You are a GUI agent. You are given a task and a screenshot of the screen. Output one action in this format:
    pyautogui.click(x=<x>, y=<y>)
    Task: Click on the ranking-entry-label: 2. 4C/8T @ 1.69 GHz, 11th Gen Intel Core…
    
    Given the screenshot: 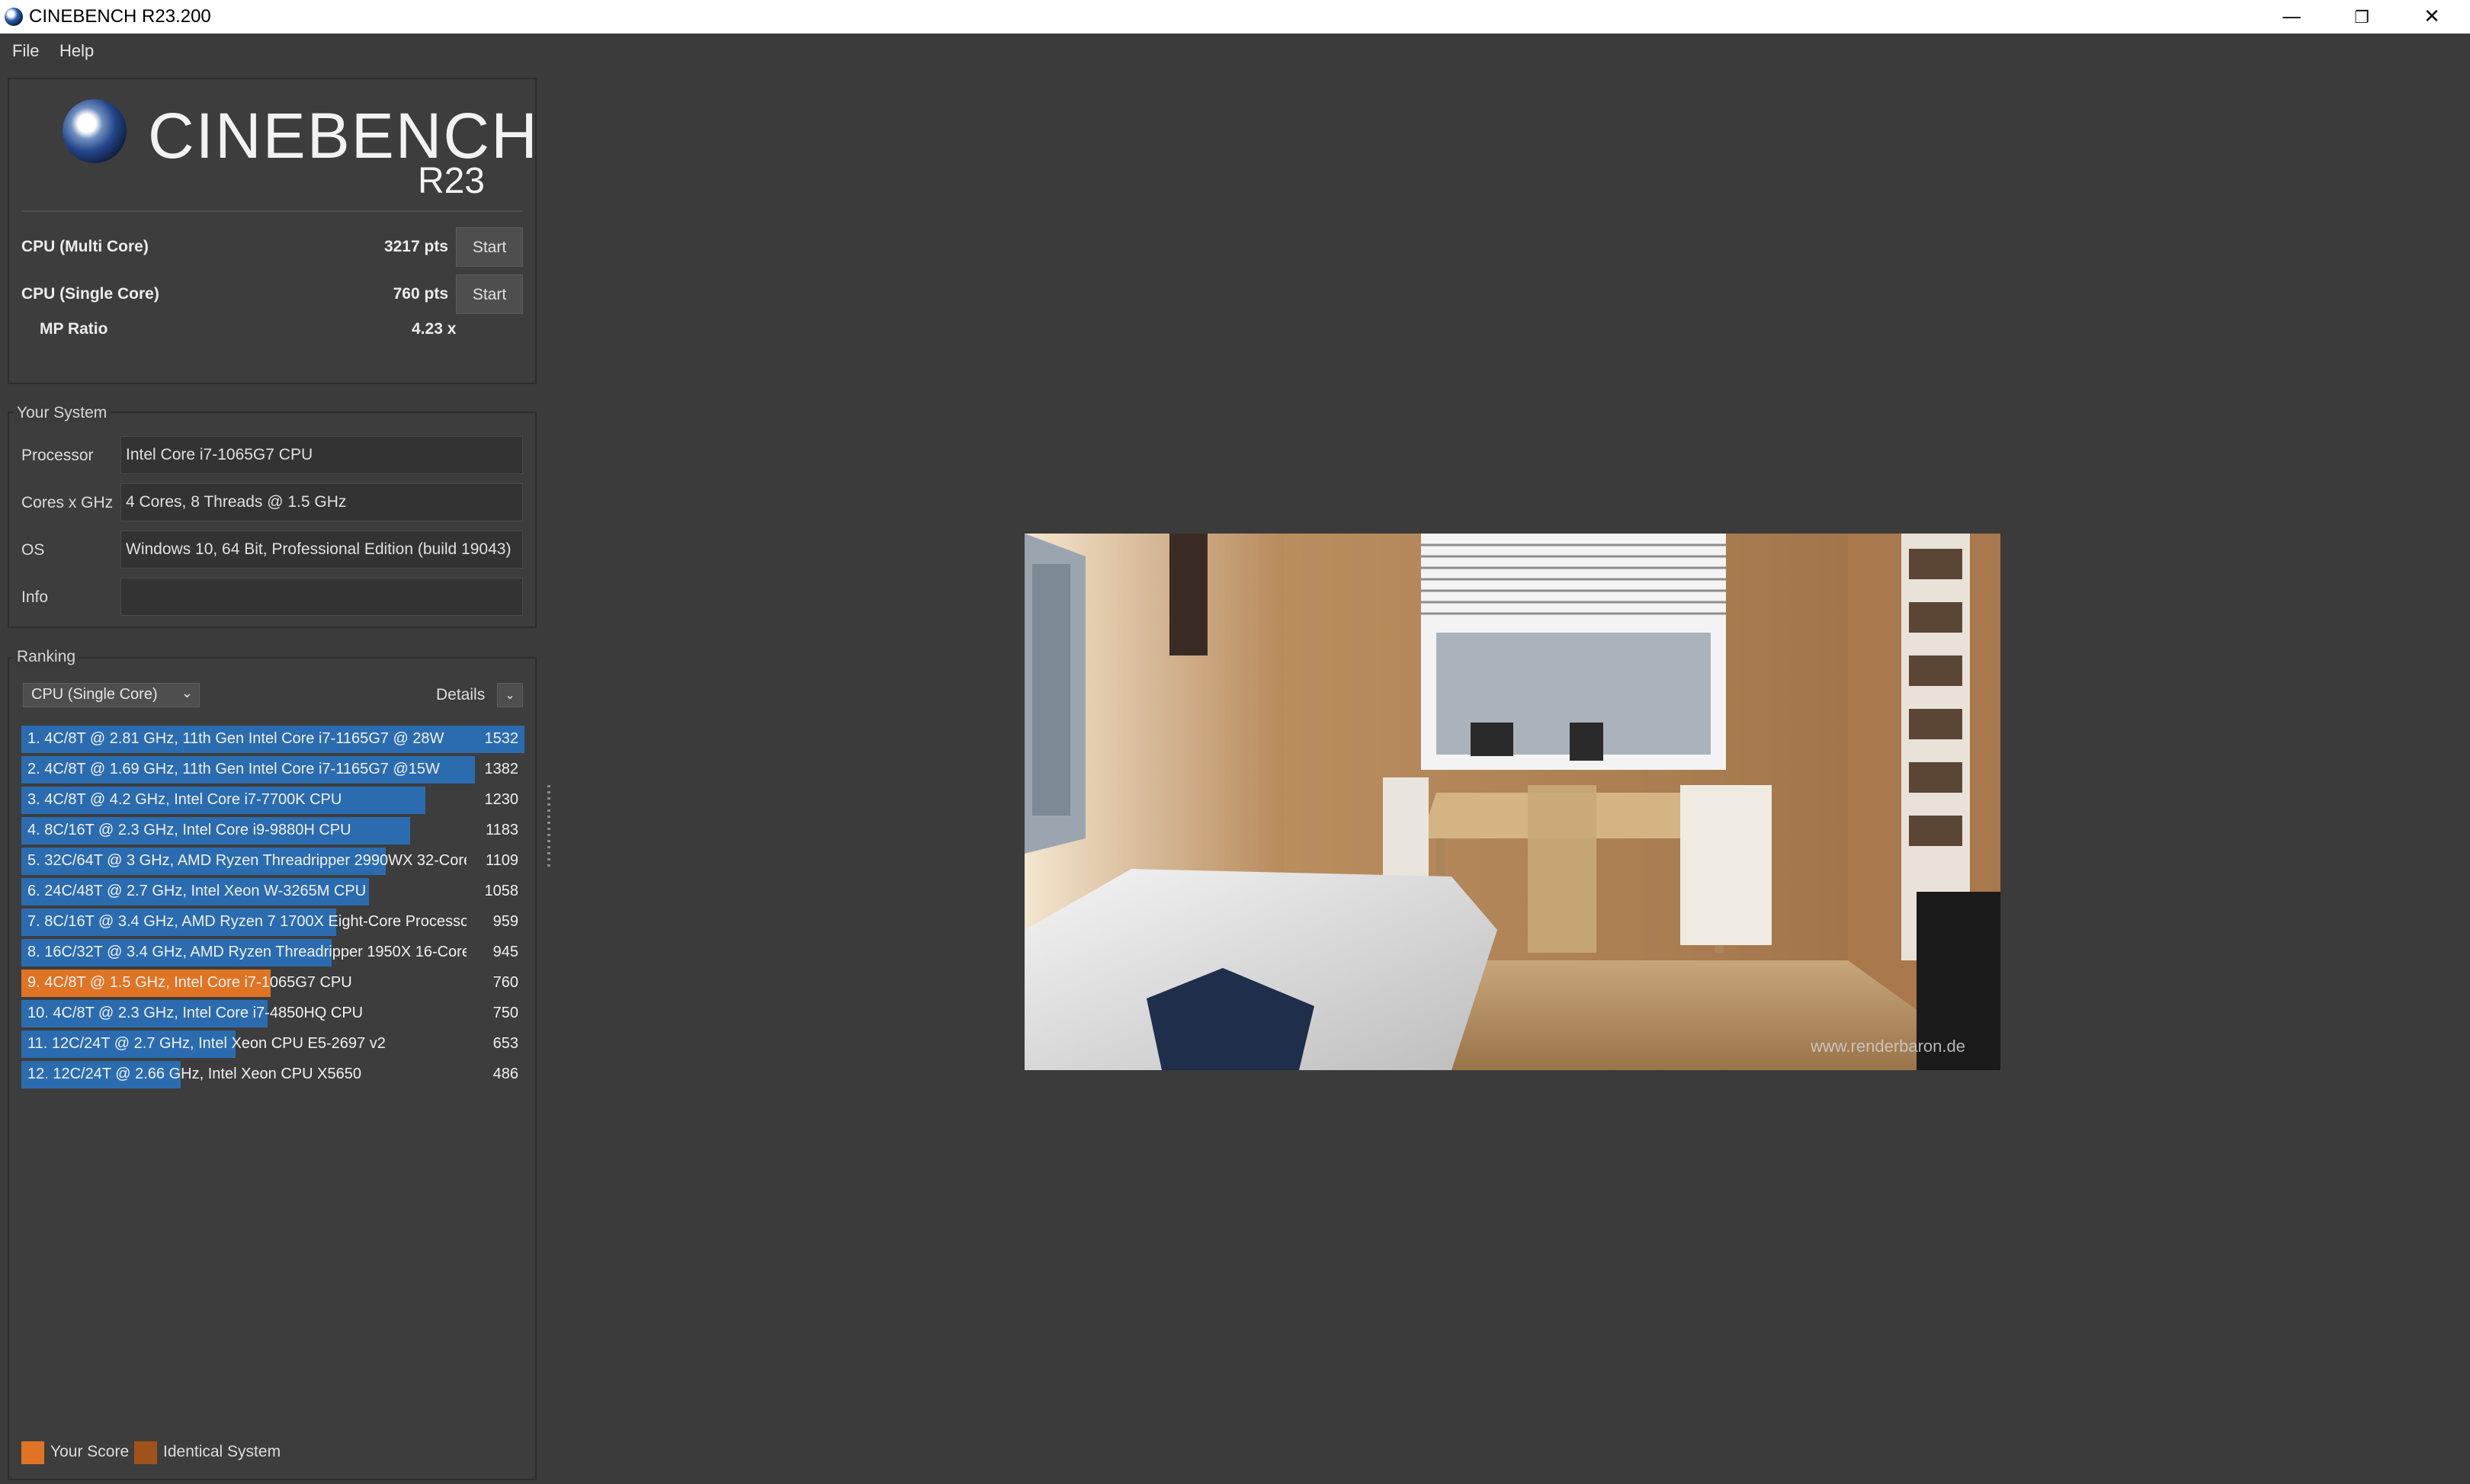 What is the action you would take?
    pyautogui.click(x=233, y=769)
    